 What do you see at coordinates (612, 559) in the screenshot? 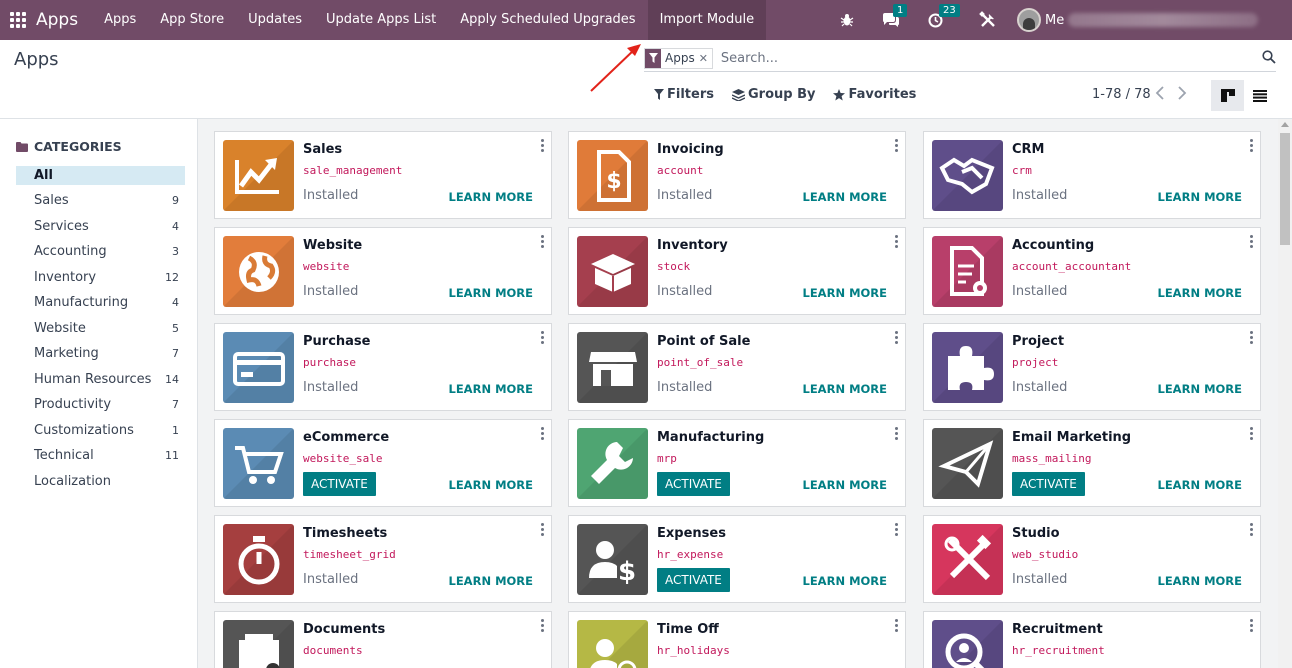
I see `user-dollar-icon: $` at bounding box center [612, 559].